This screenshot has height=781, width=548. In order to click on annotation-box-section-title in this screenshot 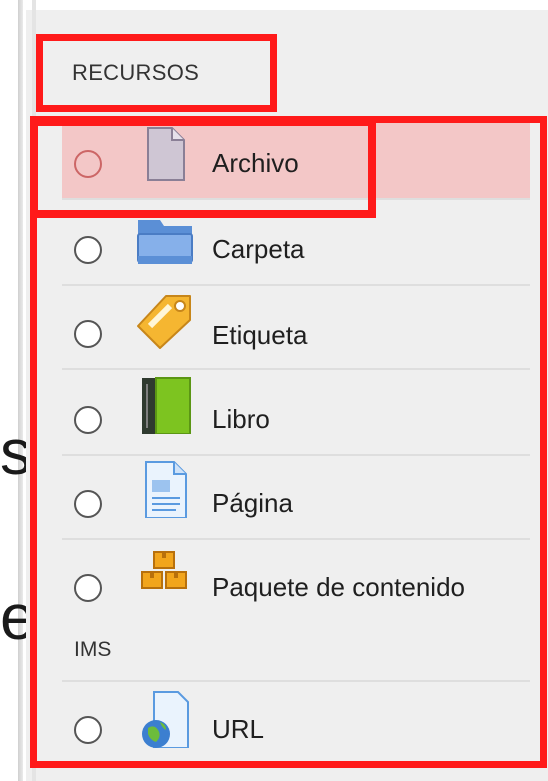, I will do `click(156, 73)`.